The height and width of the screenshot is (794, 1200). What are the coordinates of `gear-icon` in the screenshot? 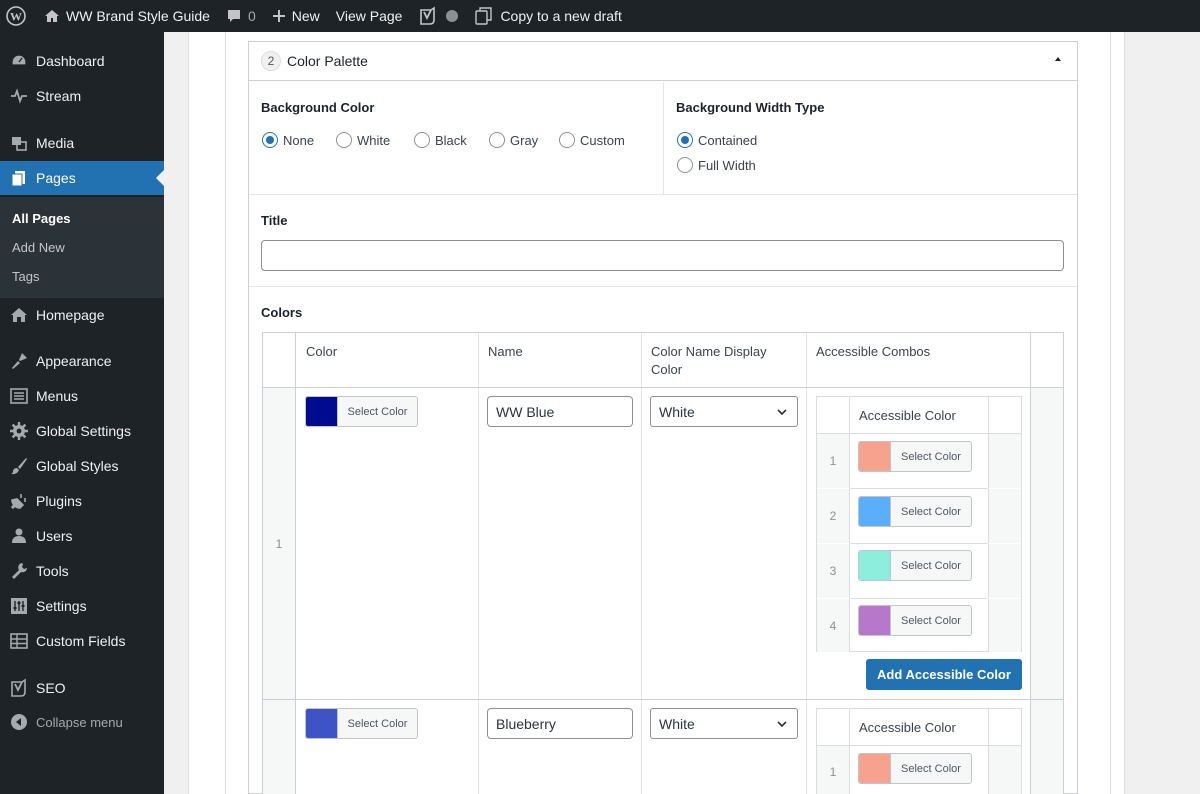 It's located at (18, 431).